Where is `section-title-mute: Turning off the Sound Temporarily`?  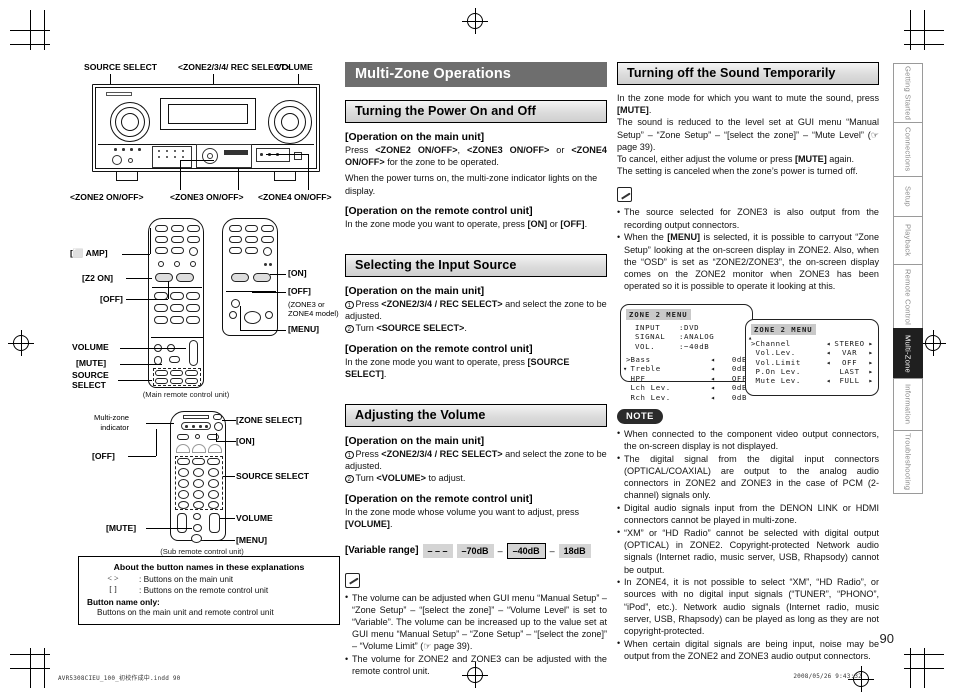 section-title-mute: Turning off the Sound Temporarily is located at coordinates (748, 73).